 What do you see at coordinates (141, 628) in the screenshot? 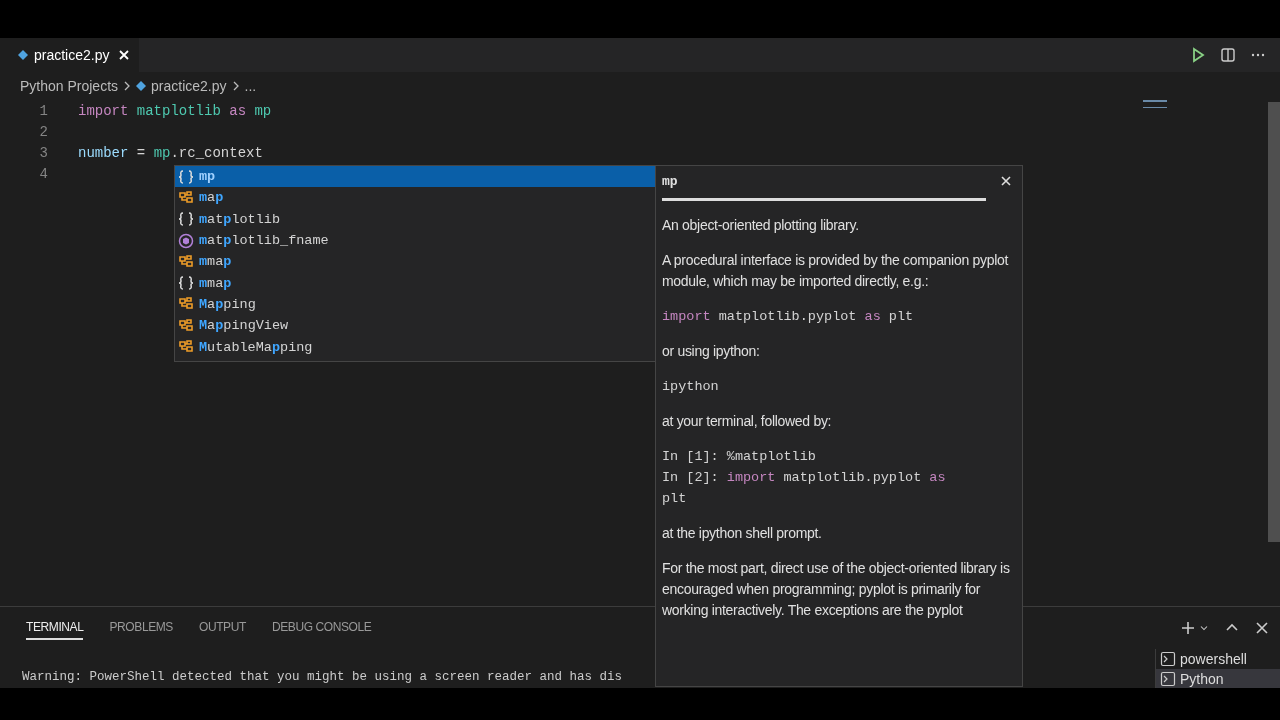
I see `panel-tab: PROBLEMS` at bounding box center [141, 628].